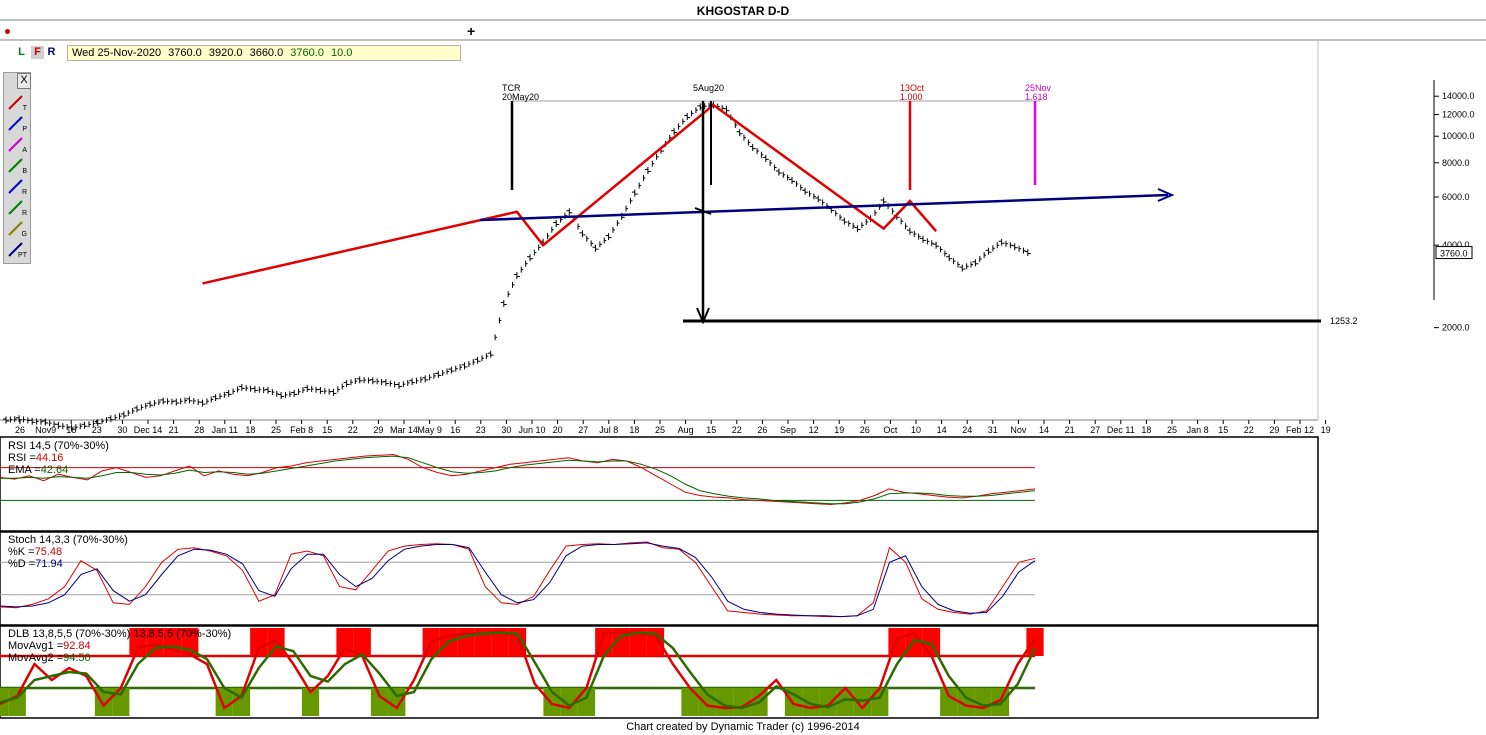 This screenshot has height=735, width=1486. What do you see at coordinates (531, 430) in the screenshot?
I see `x-tick-label: Jun 10` at bounding box center [531, 430].